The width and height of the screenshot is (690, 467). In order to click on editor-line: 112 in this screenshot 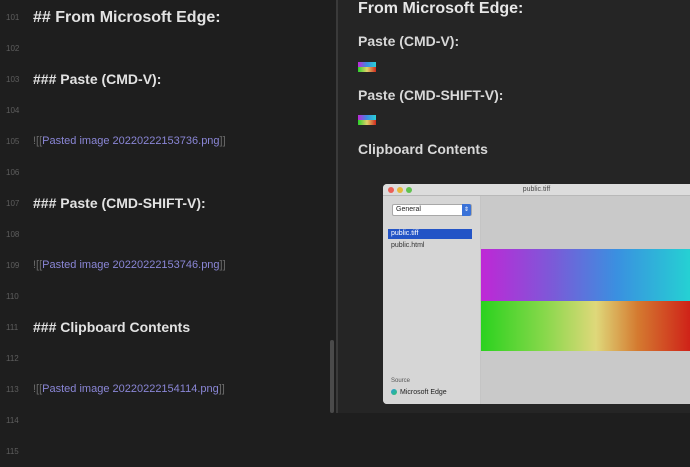, I will do `click(164, 358)`.